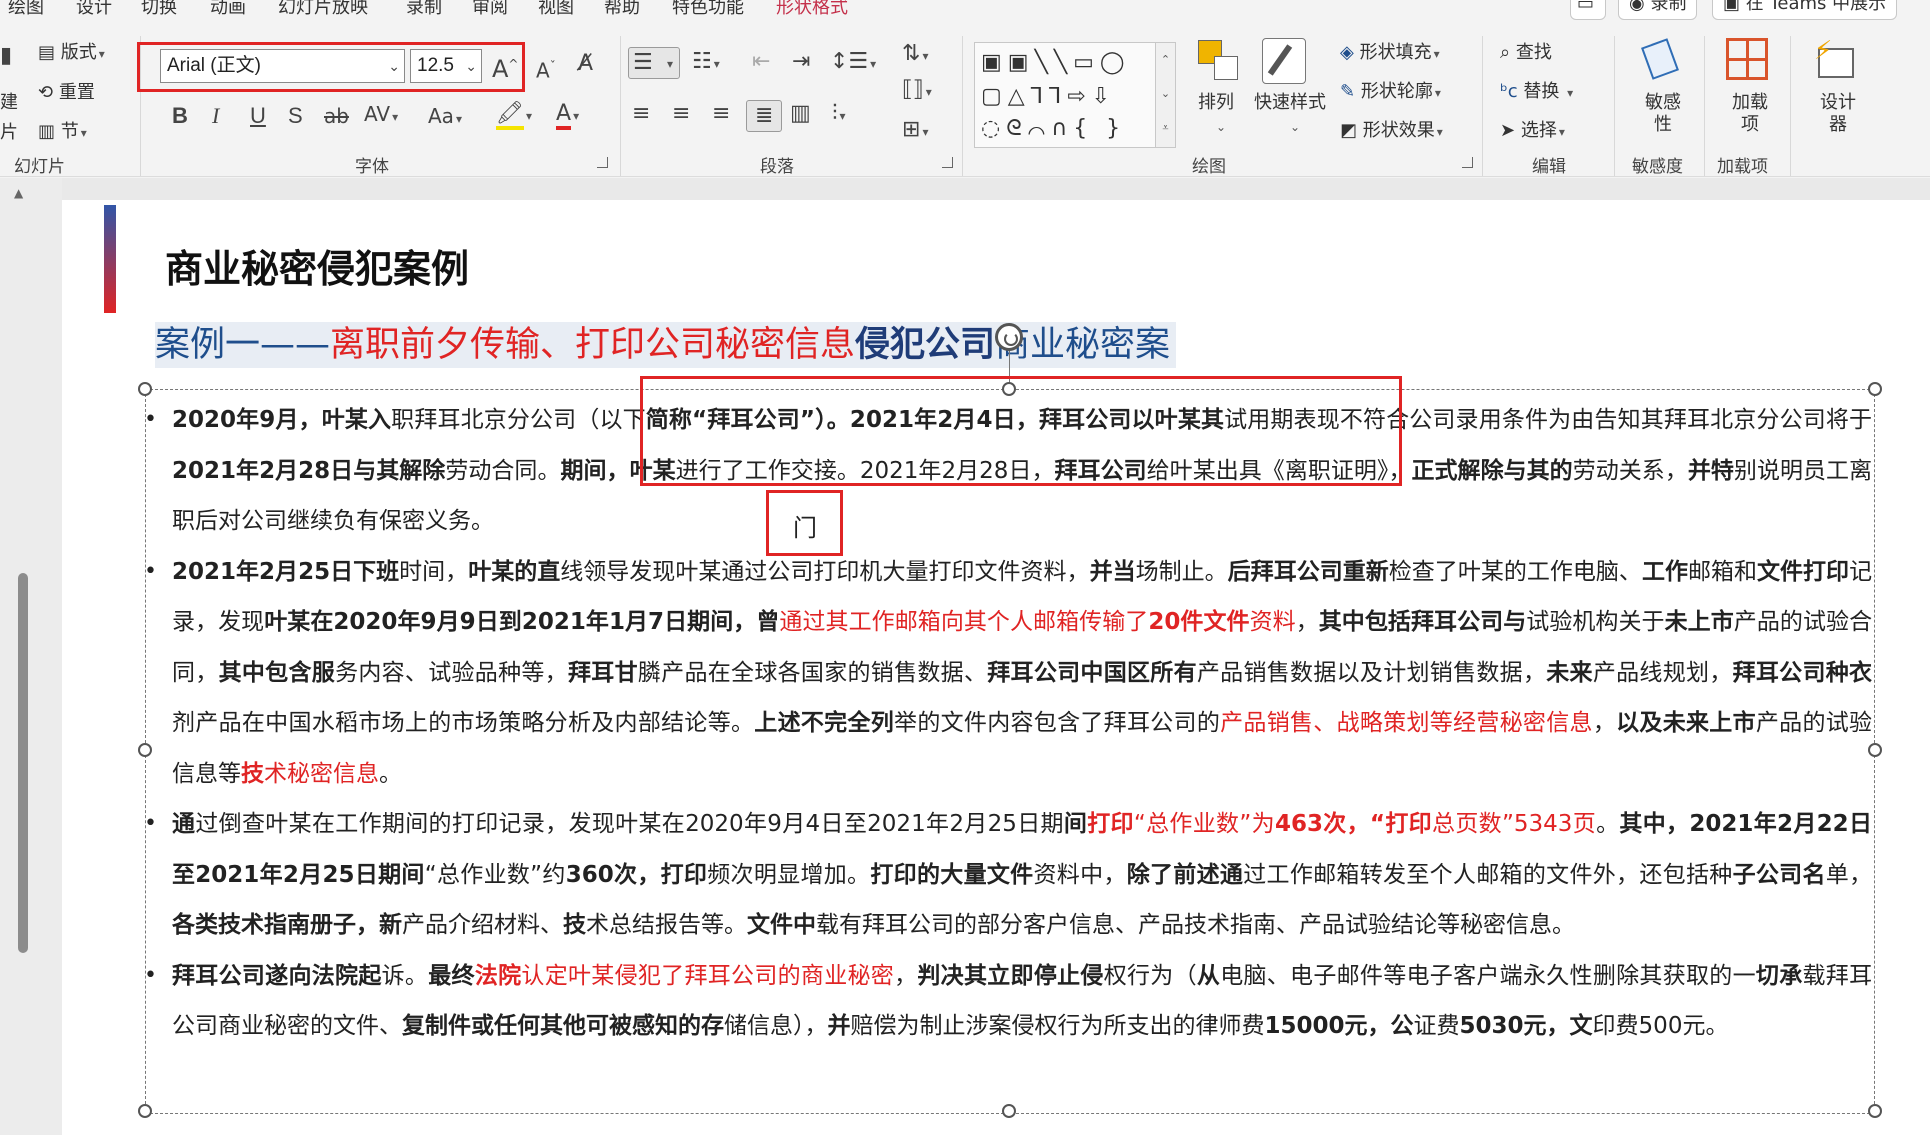 The height and width of the screenshot is (1135, 1930). Describe the element at coordinates (1216, 103) in the screenshot. I see `arrange-button: 排列` at that location.